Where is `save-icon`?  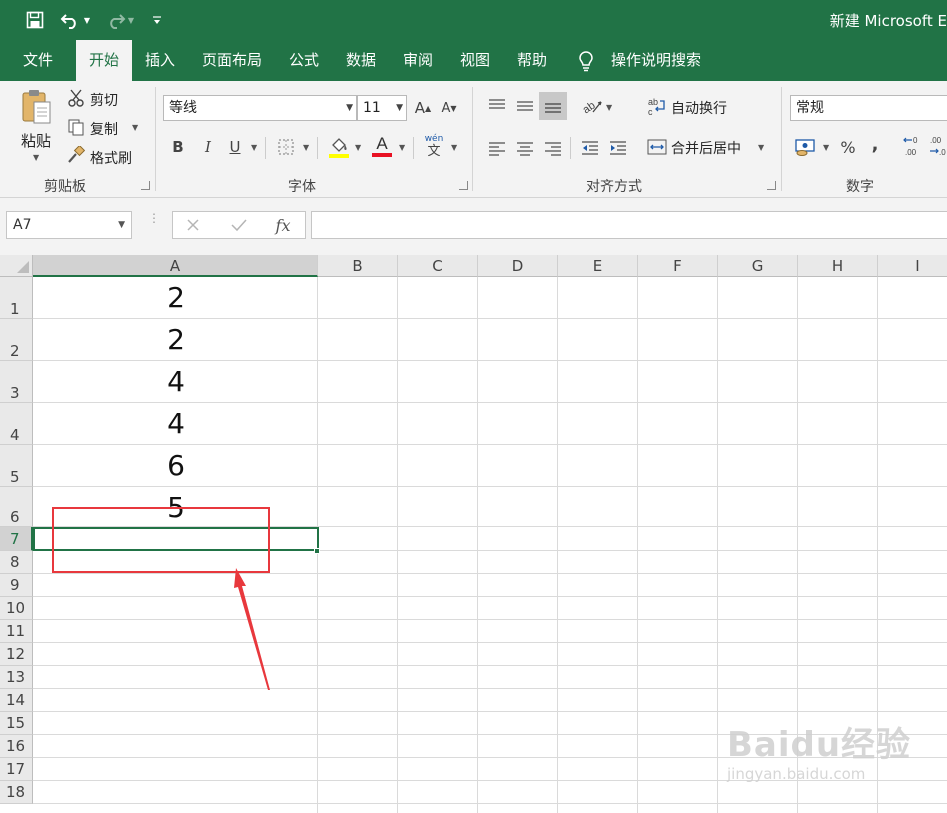 save-icon is located at coordinates (35, 20).